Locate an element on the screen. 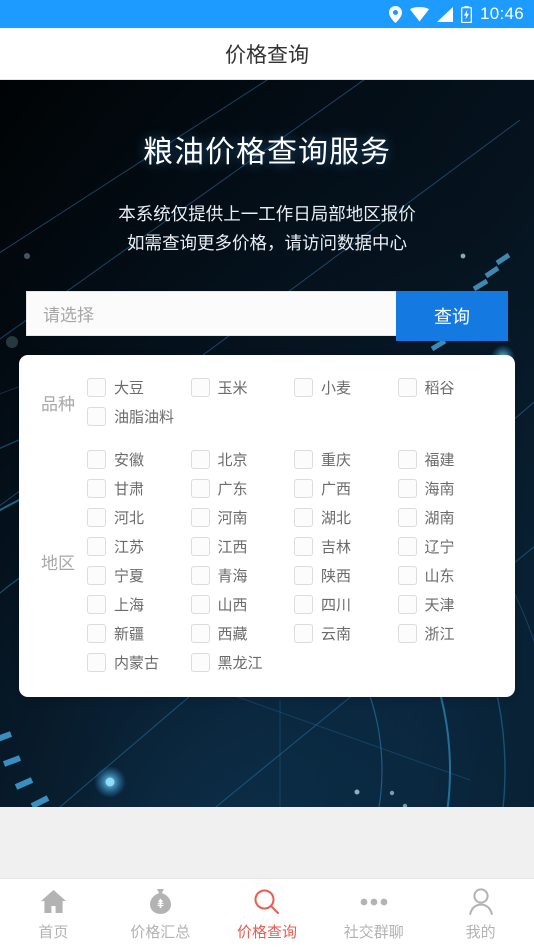 Image resolution: width=534 pixels, height=950 pixels. region-option-label: 陕西 is located at coordinates (336, 576).